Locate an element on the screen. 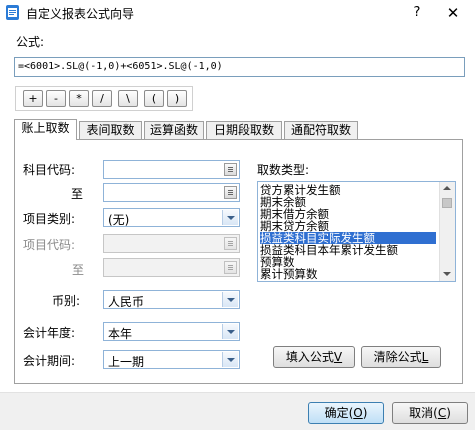 The image size is (475, 430). list-item: 损益类科目本年累计发生额 is located at coordinates (348, 250).